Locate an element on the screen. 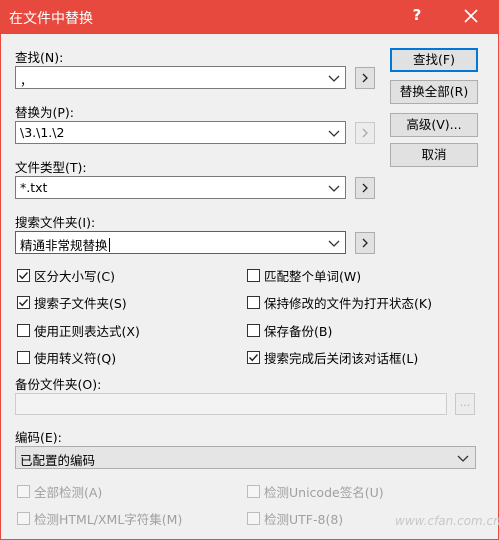 This screenshot has width=499, height=540. encoding-label: 编码(E): is located at coordinates (38, 437).